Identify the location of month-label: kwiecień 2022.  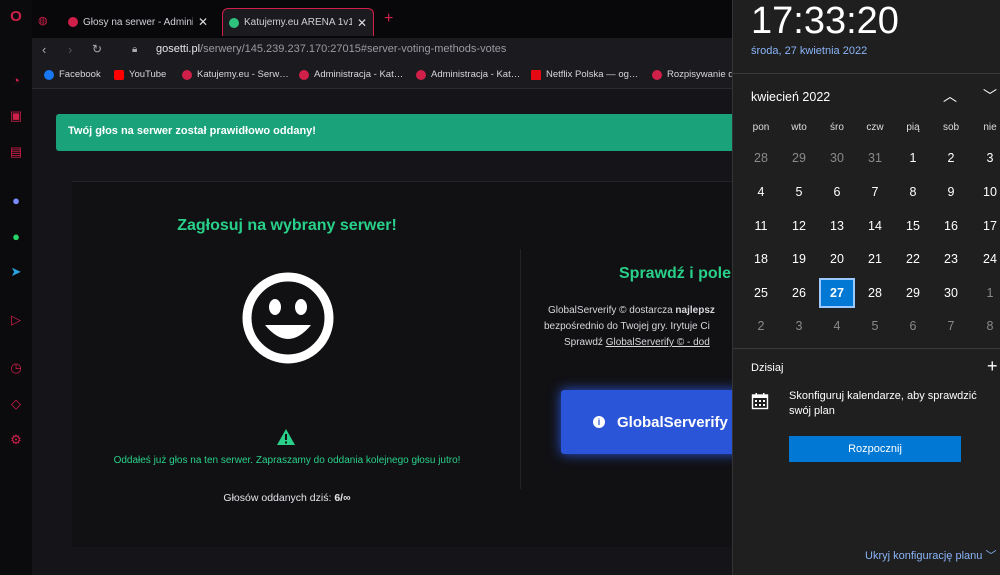
(790, 97).